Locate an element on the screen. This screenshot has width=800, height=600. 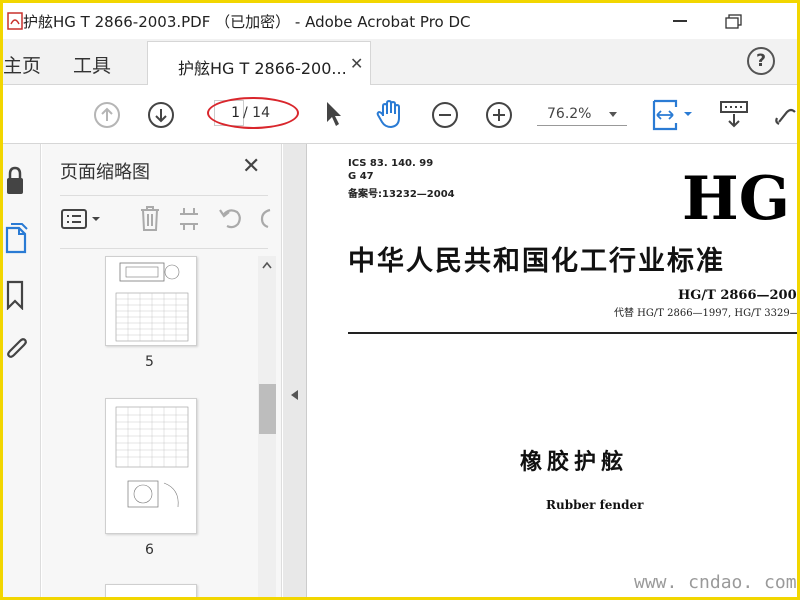
close-panel-button: ✕ is located at coordinates (251, 166).